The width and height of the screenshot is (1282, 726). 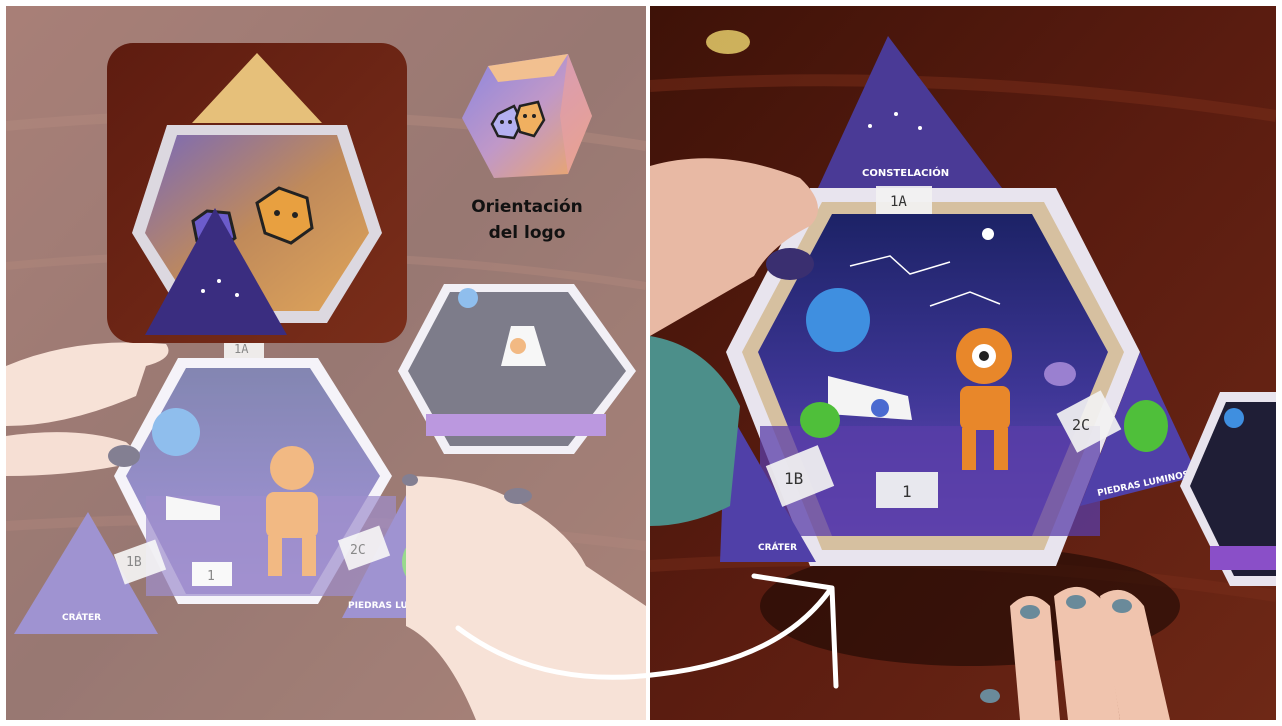 I want to click on inset-scene, so click(x=257, y=193).